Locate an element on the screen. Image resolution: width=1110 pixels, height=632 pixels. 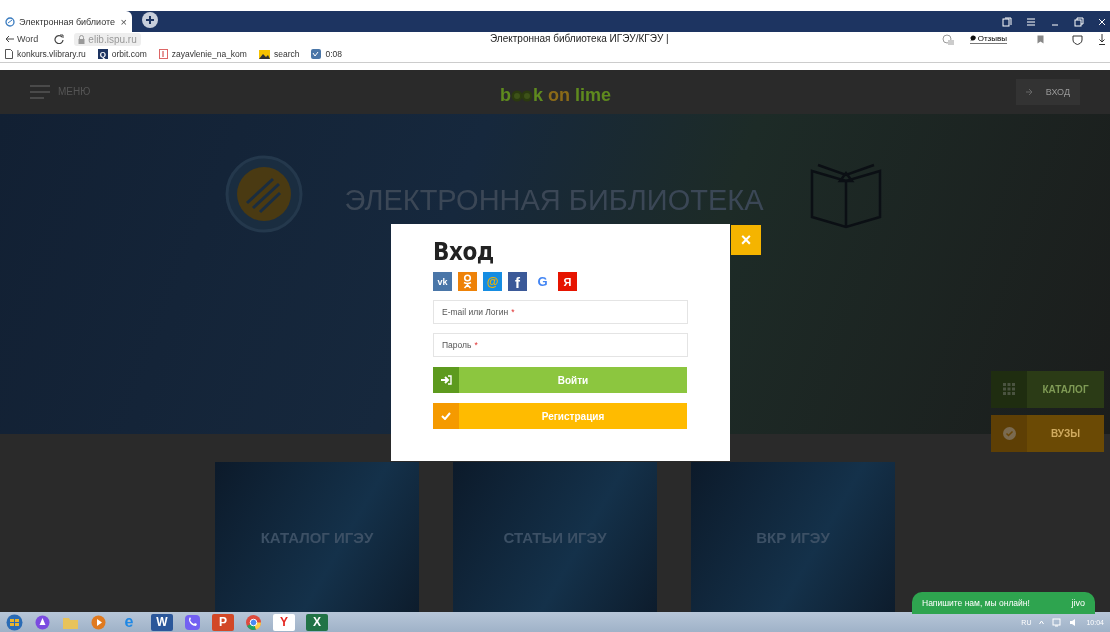
speech-bubble-icon is located at coordinates (973, 38).